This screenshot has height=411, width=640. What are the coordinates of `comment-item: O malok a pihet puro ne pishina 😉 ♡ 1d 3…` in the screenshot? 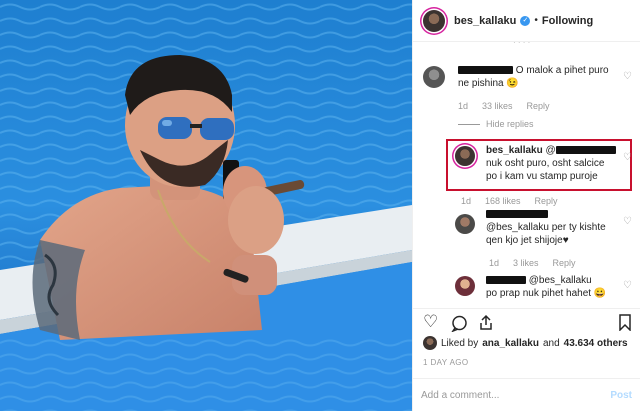 It's located at (526, 99).